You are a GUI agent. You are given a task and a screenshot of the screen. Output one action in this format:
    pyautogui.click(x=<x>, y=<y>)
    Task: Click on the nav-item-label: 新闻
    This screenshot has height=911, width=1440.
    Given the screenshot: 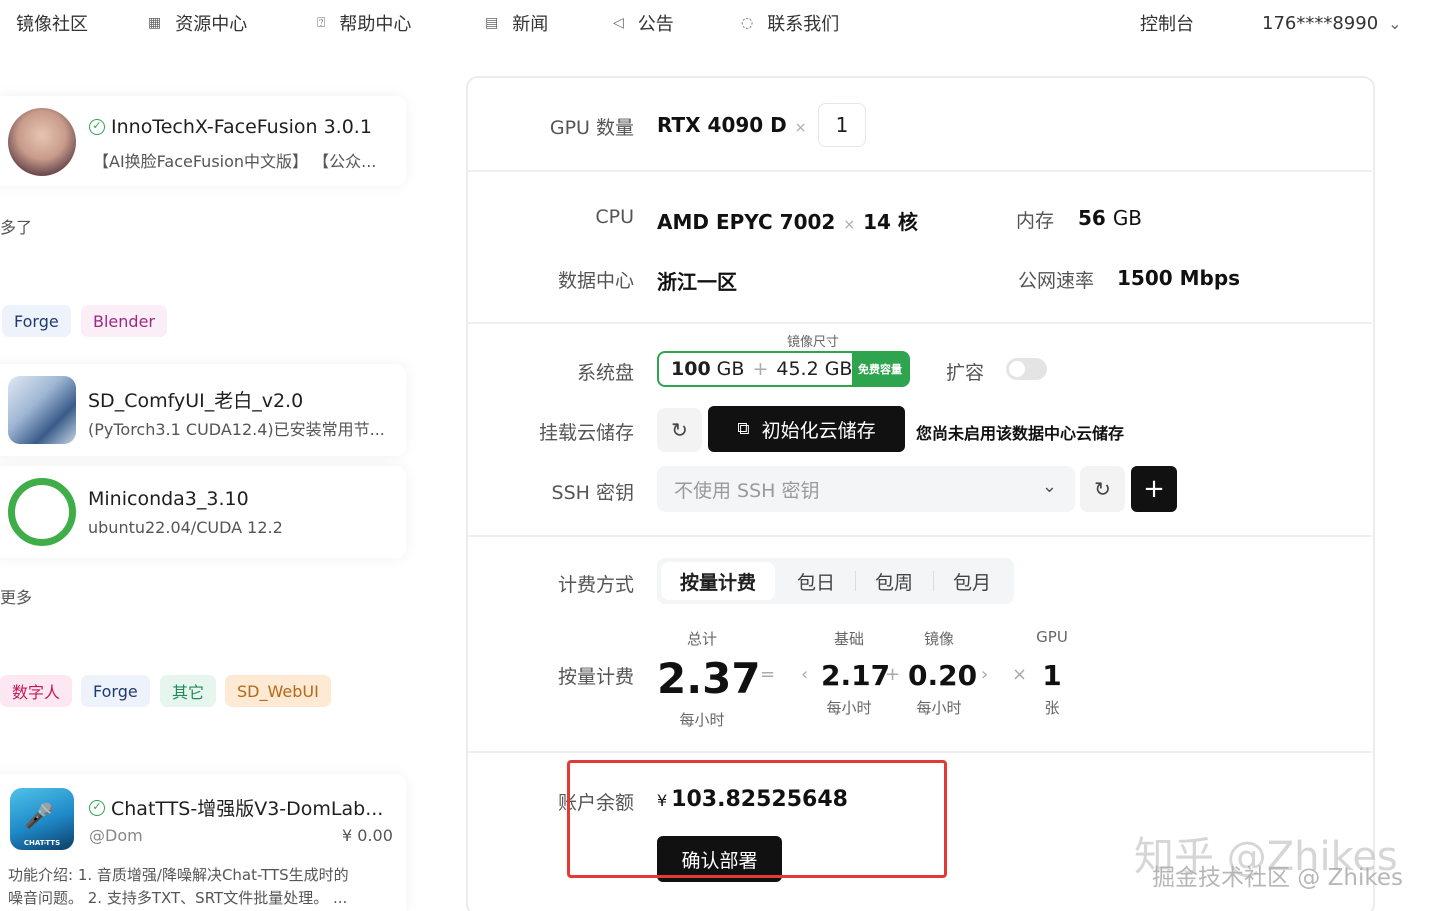 What is the action you would take?
    pyautogui.click(x=530, y=24)
    